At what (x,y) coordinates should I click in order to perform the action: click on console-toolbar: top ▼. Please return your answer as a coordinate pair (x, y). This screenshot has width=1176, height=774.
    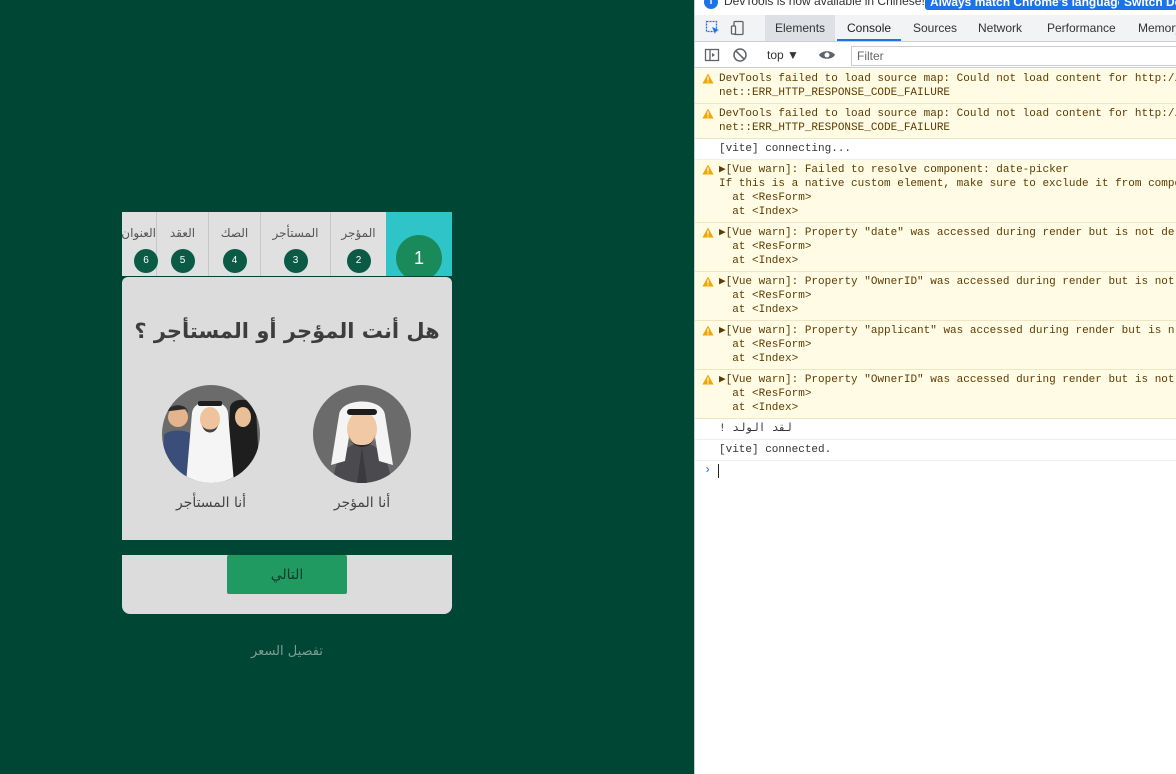
    Looking at the image, I should click on (935, 55).